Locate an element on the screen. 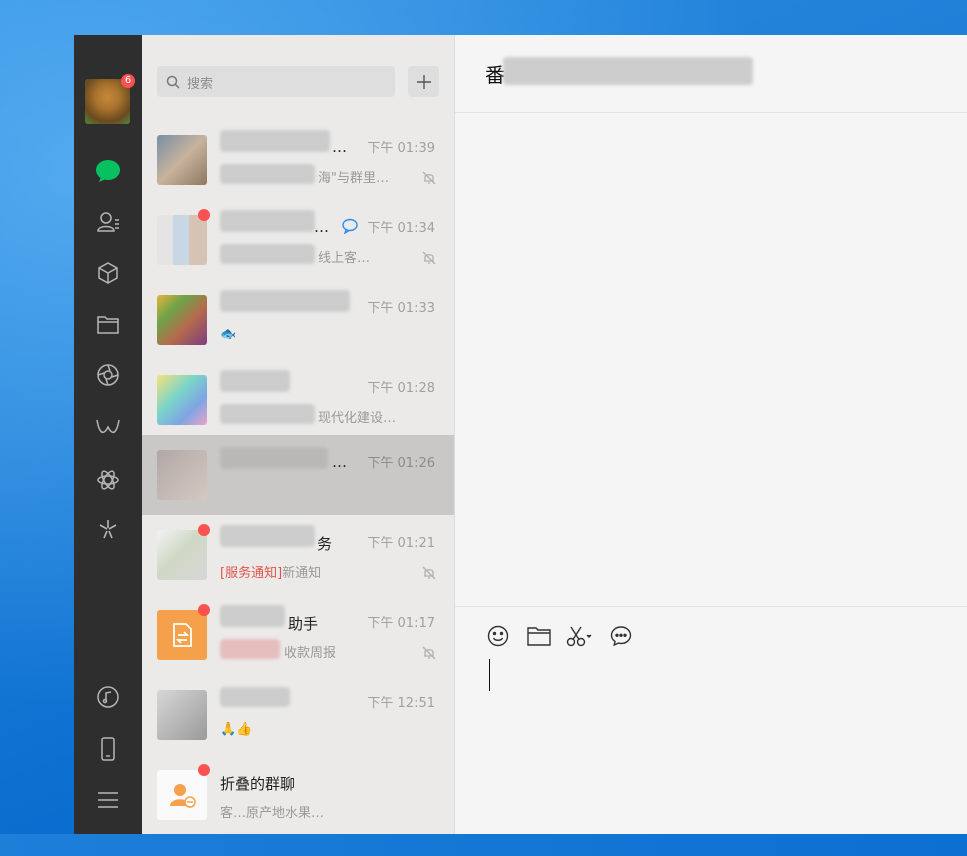 The height and width of the screenshot is (856, 967). chat-preview: [服务通知]新通知 is located at coordinates (270, 571).